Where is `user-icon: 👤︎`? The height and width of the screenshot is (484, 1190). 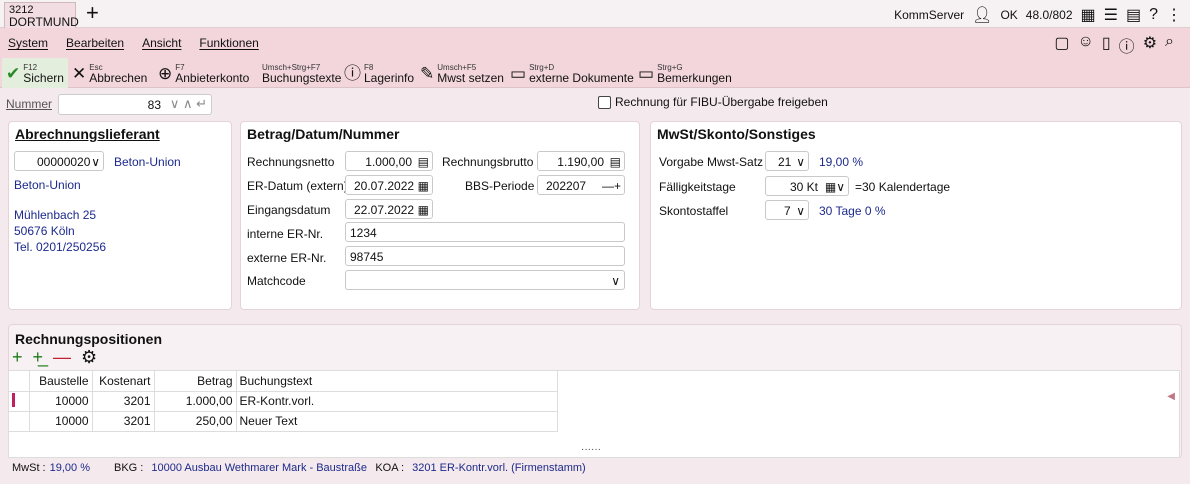 user-icon: 👤︎ is located at coordinates (982, 15).